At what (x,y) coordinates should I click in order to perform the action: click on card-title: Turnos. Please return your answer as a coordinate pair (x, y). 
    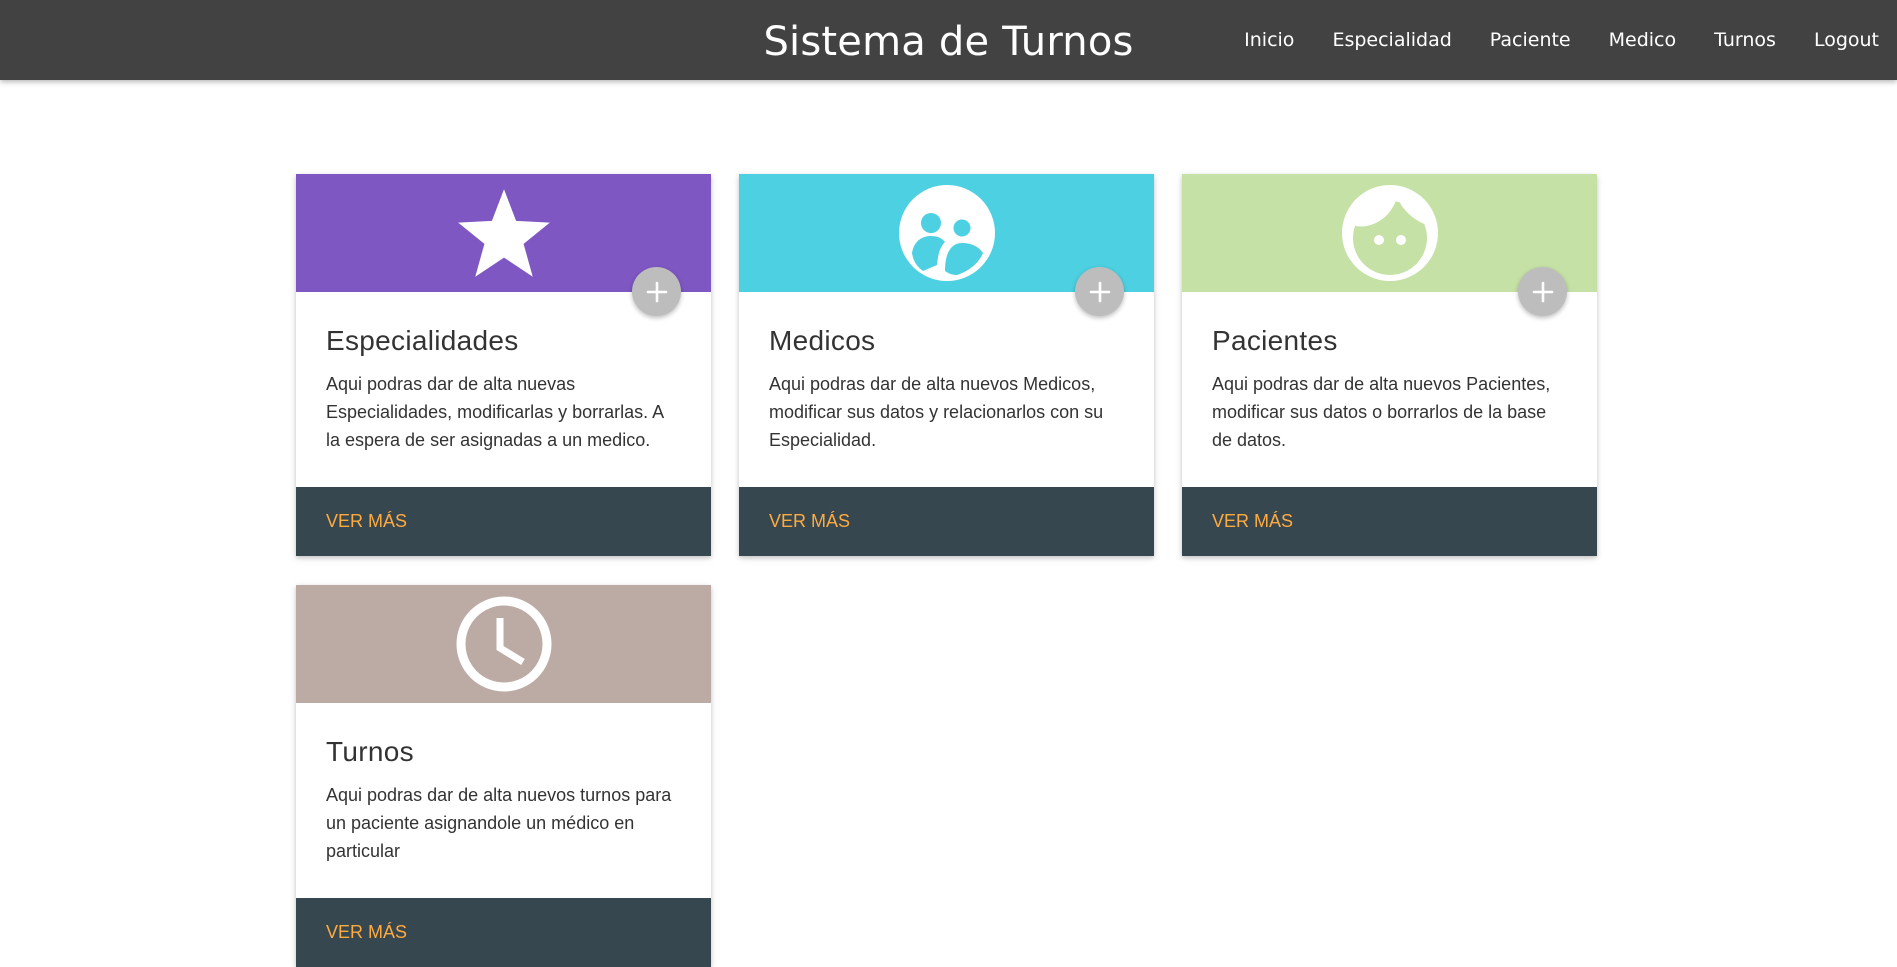
    Looking at the image, I should click on (370, 751).